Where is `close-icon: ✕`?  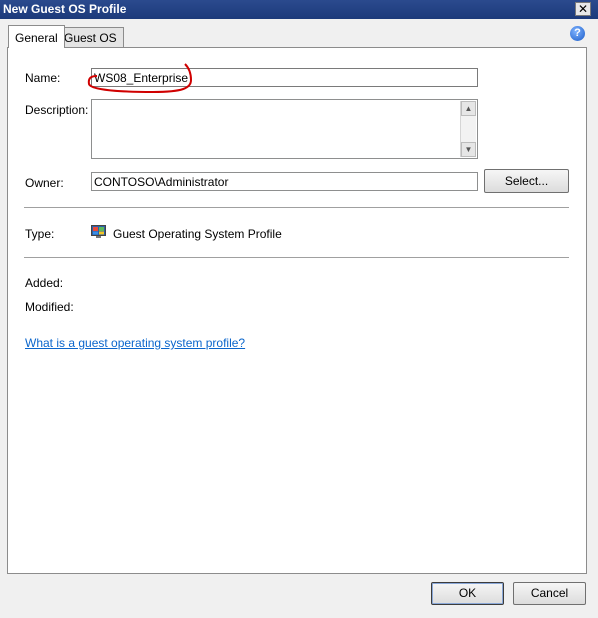 close-icon: ✕ is located at coordinates (583, 9).